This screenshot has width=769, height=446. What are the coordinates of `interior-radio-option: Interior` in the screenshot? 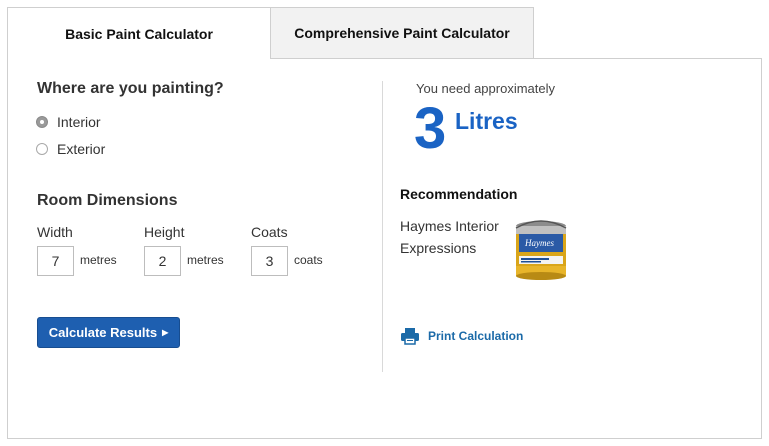 It's located at (68, 122).